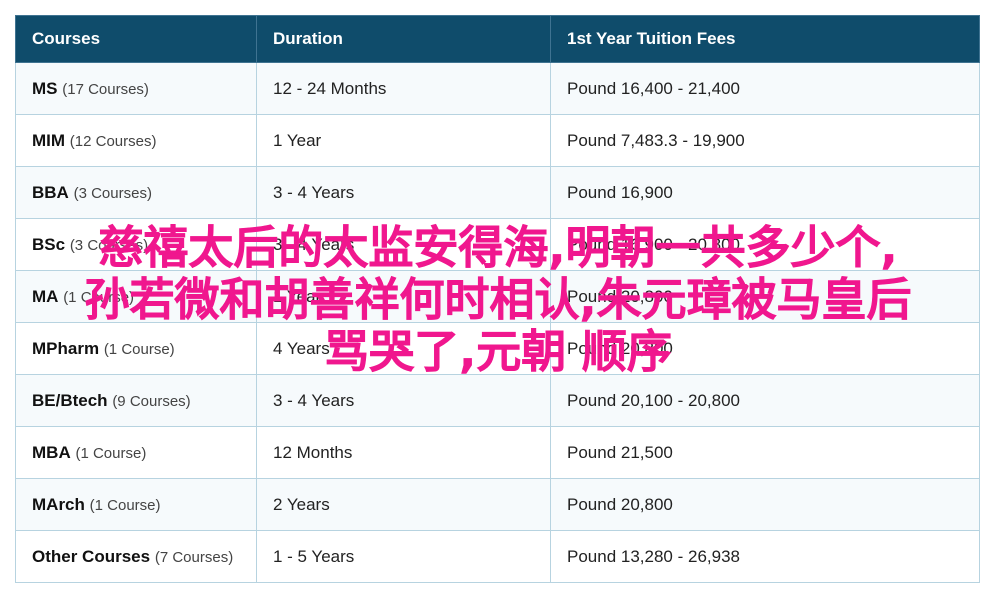  Describe the element at coordinates (51, 452) in the screenshot. I see `course-name: MBA` at that location.